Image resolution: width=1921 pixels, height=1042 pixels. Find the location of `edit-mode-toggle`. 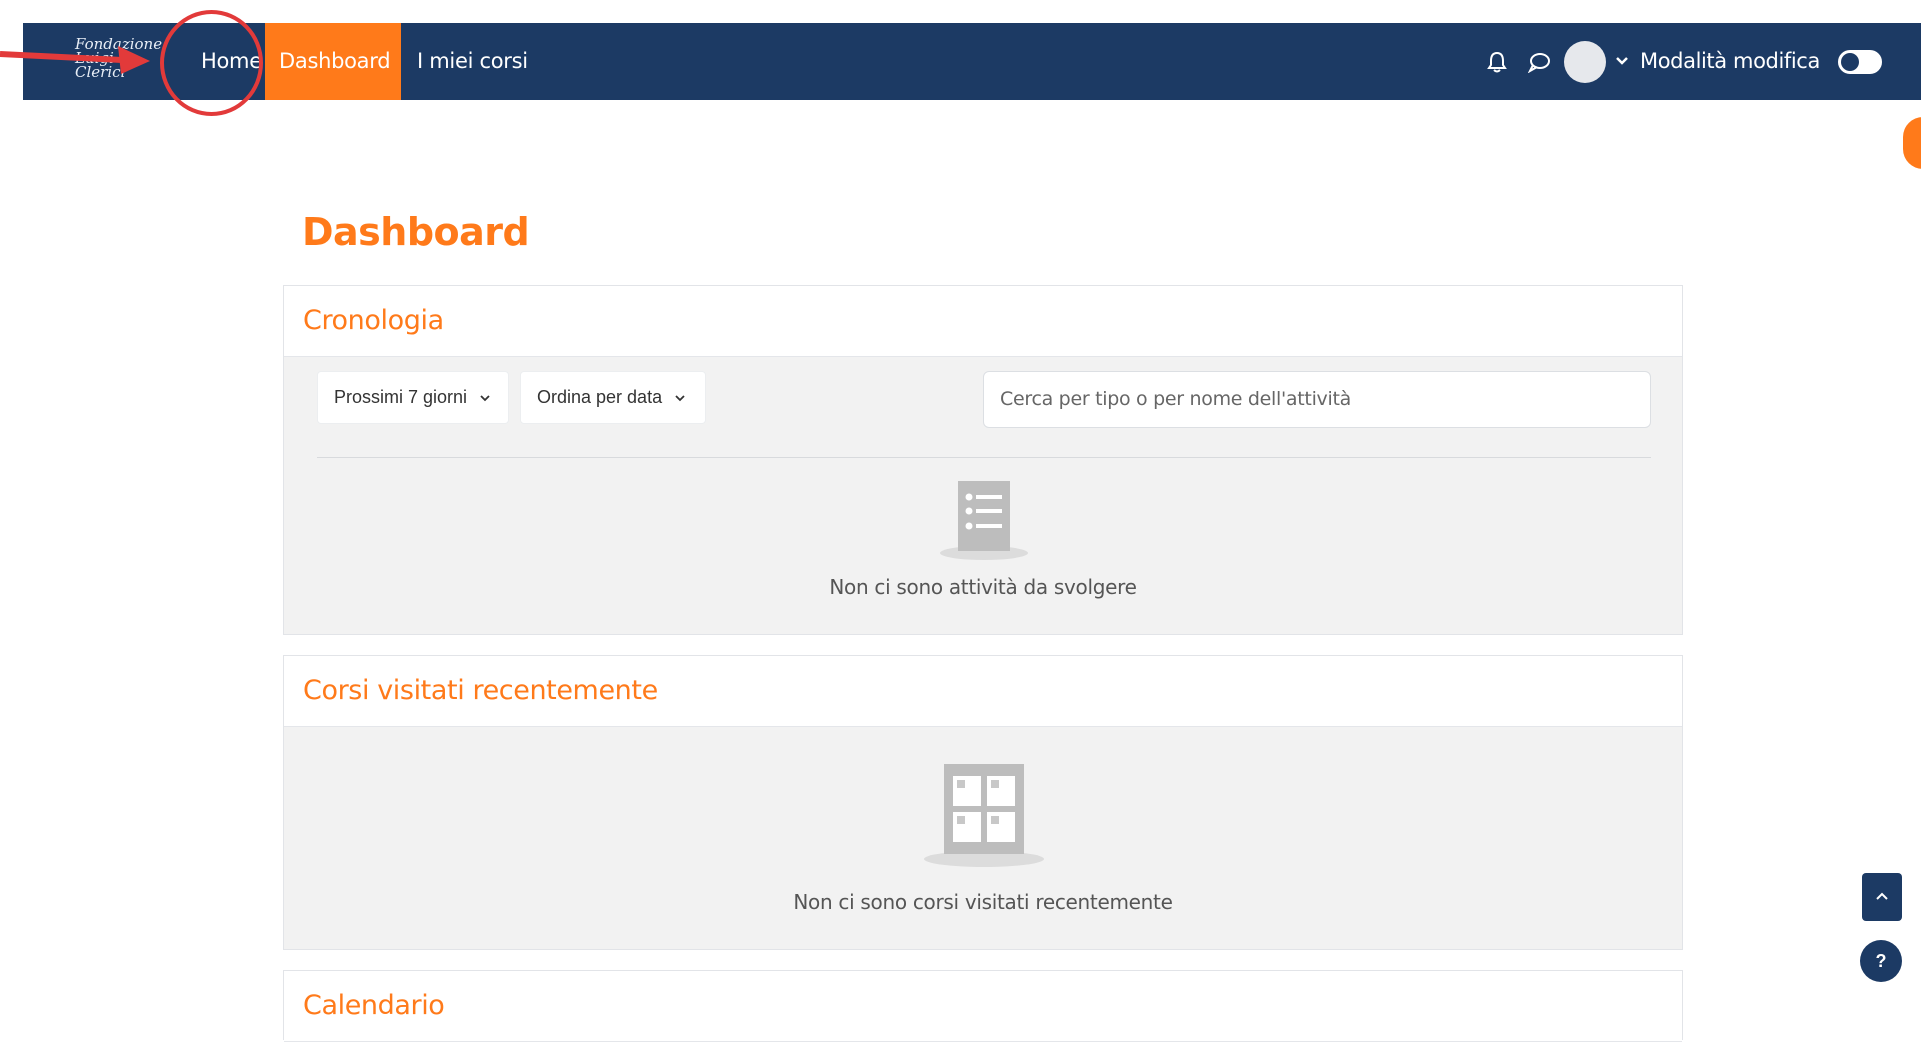

edit-mode-toggle is located at coordinates (1860, 62).